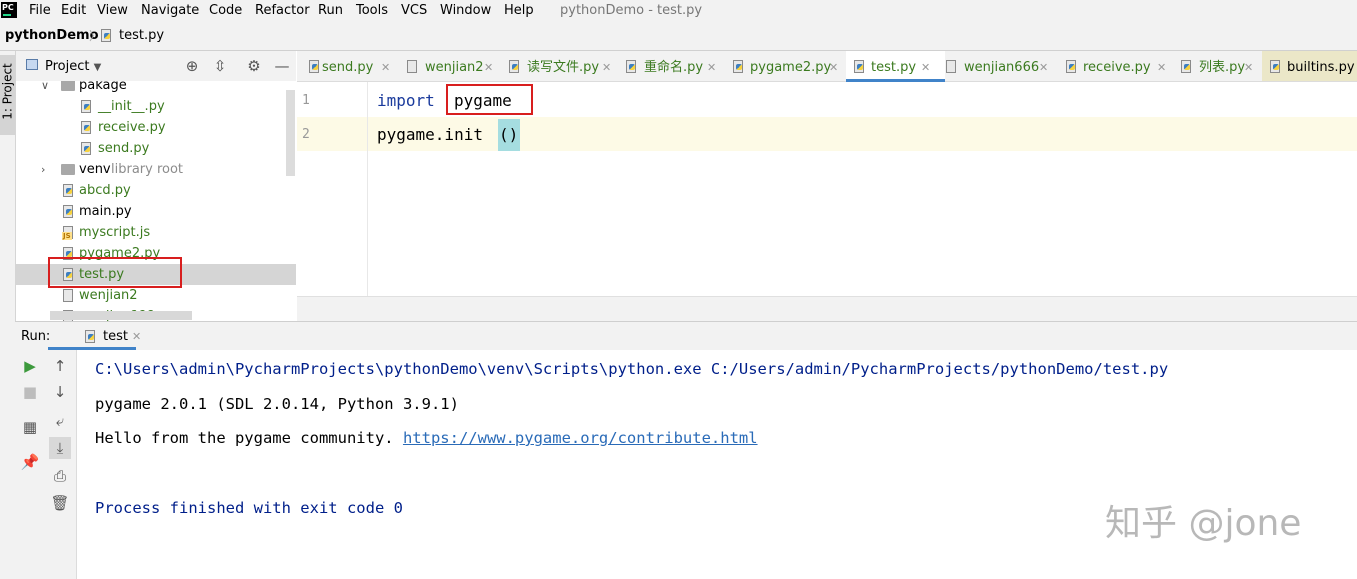 The width and height of the screenshot is (1357, 579). Describe the element at coordinates (141, 36) in the screenshot. I see `breadcrumb-file: test.py` at that location.